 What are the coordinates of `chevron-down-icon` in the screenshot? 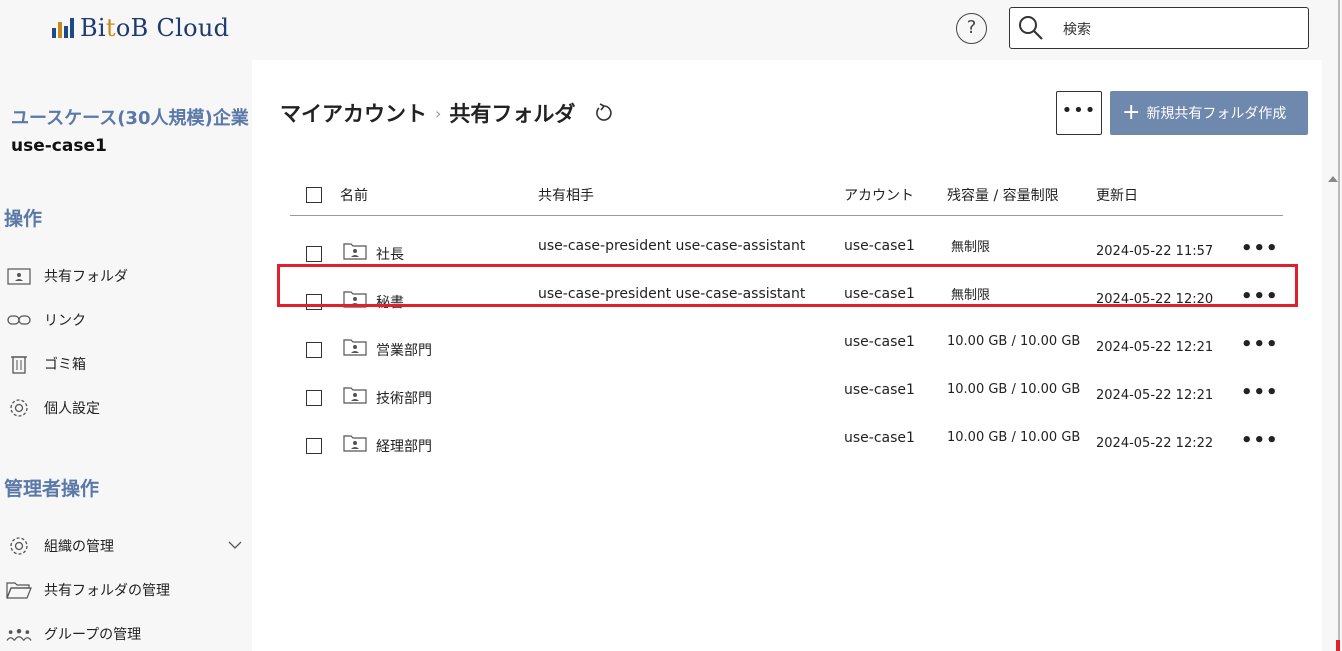 It's located at (235, 545).